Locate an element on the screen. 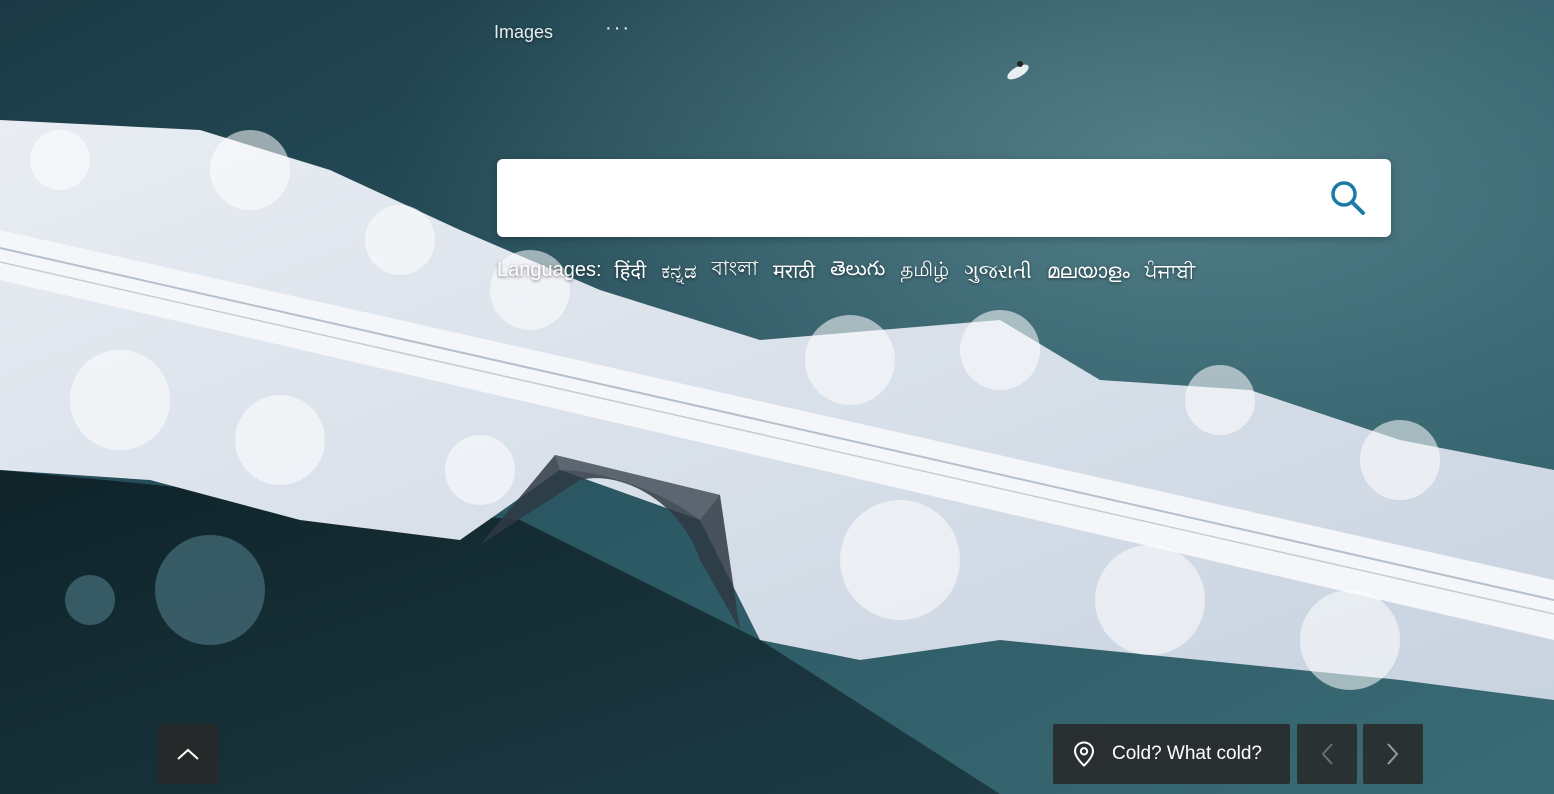 The height and width of the screenshot is (794, 1554). scroll-up-button is located at coordinates (188, 754).